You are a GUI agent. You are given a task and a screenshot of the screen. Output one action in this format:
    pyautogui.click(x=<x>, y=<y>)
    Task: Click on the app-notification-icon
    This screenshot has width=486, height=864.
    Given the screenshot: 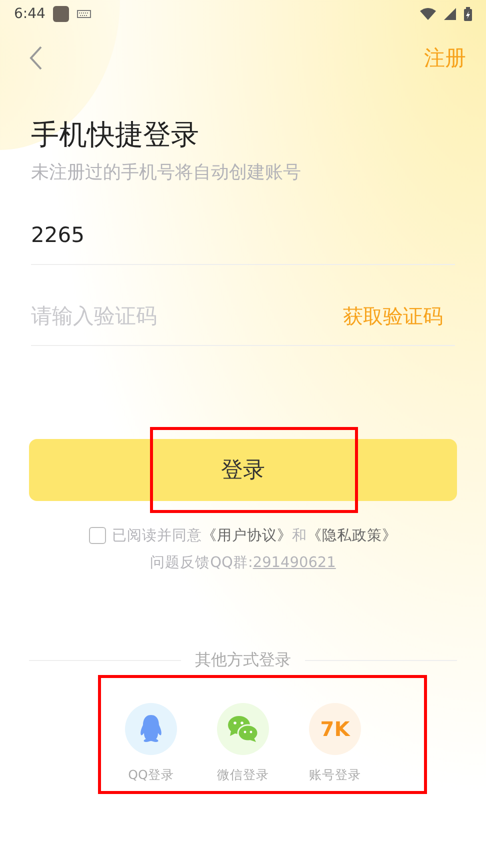 What is the action you would take?
    pyautogui.click(x=61, y=14)
    